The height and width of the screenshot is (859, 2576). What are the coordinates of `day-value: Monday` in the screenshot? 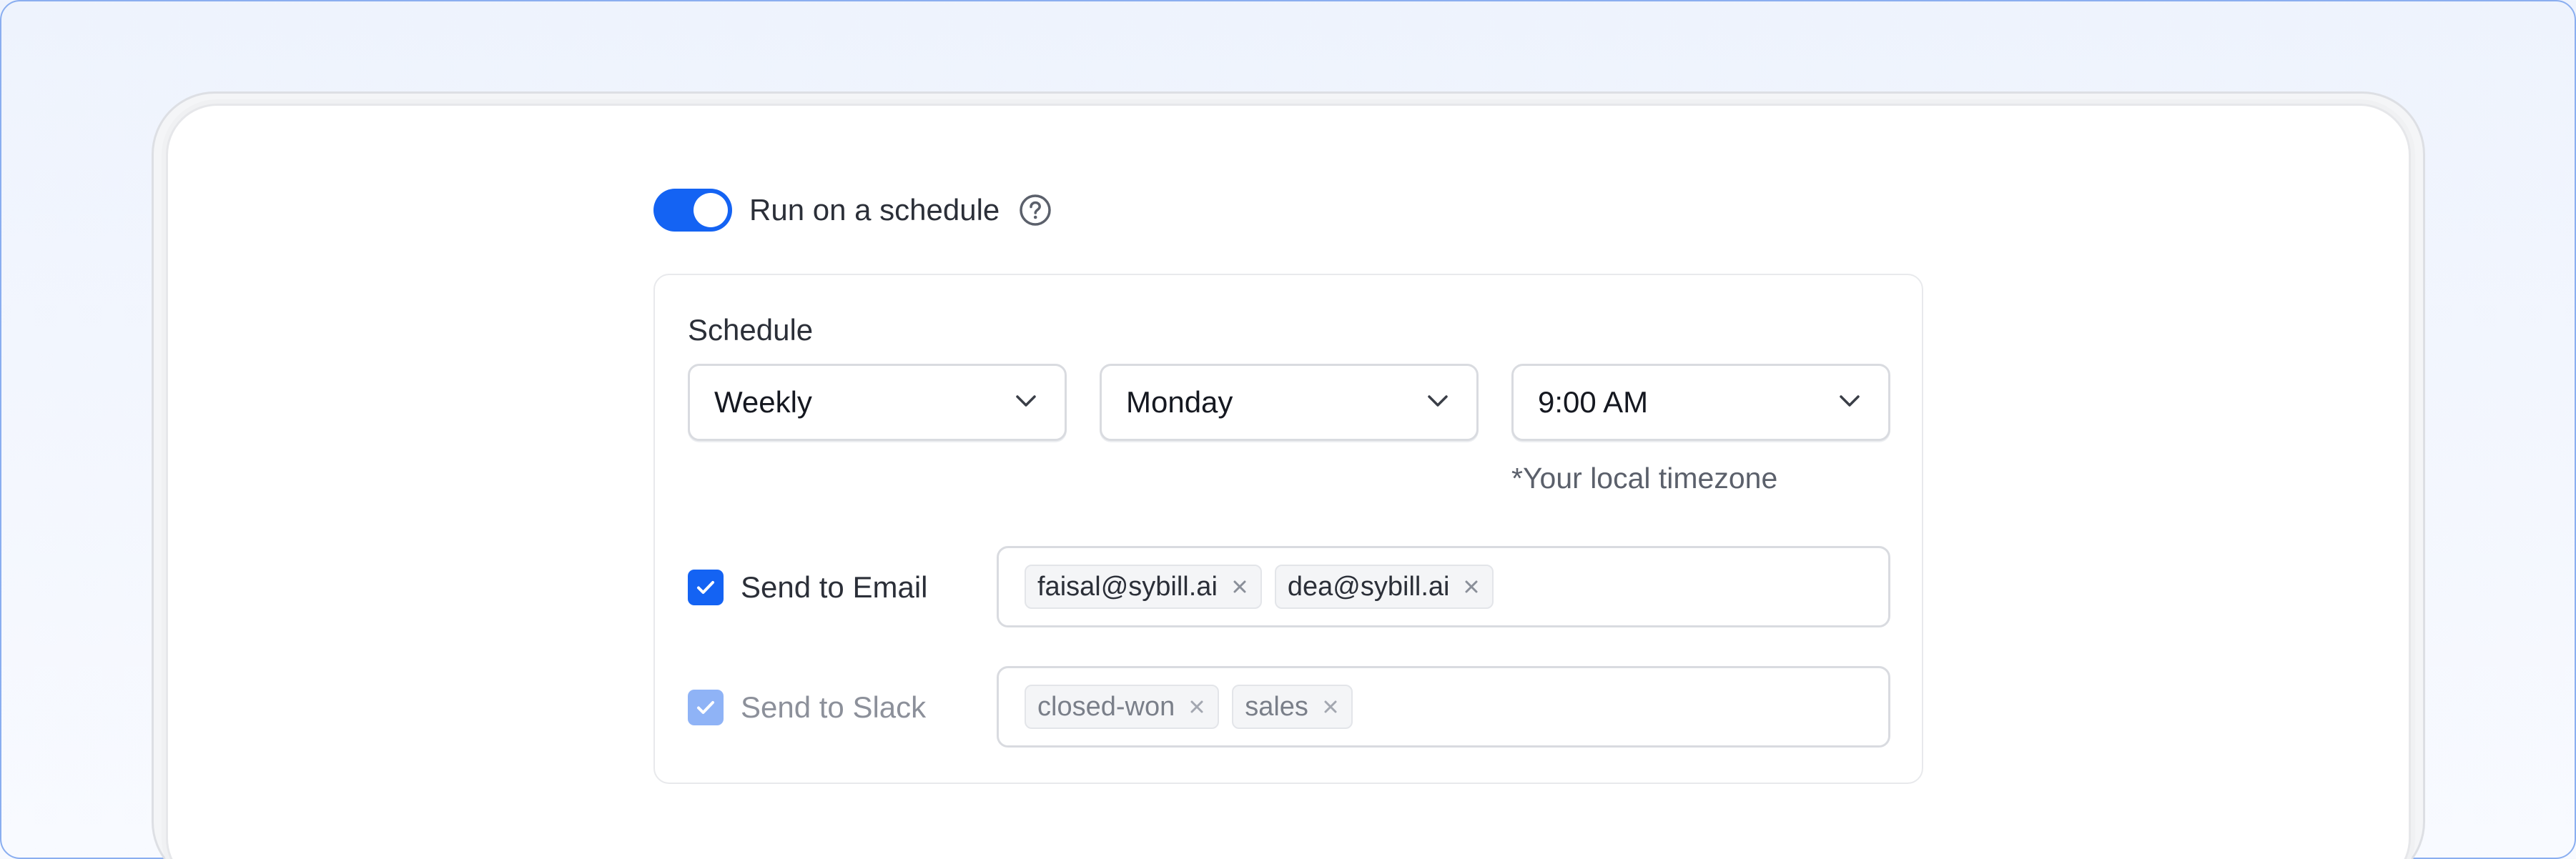 It's located at (1179, 402).